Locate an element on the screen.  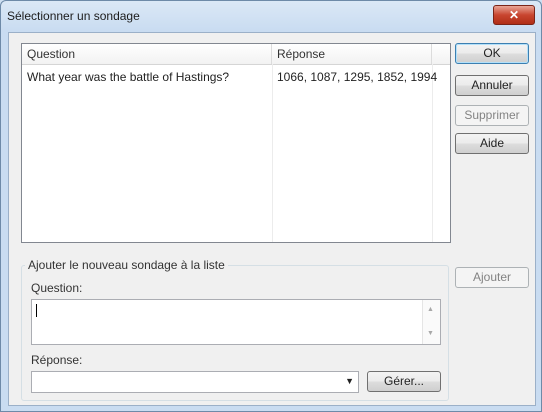
question-label: Question: is located at coordinates (57, 288).